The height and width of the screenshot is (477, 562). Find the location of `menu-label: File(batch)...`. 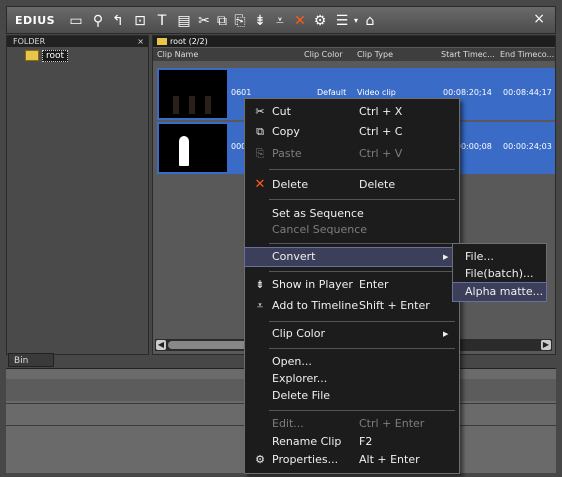

menu-label: File(batch)... is located at coordinates (499, 273).